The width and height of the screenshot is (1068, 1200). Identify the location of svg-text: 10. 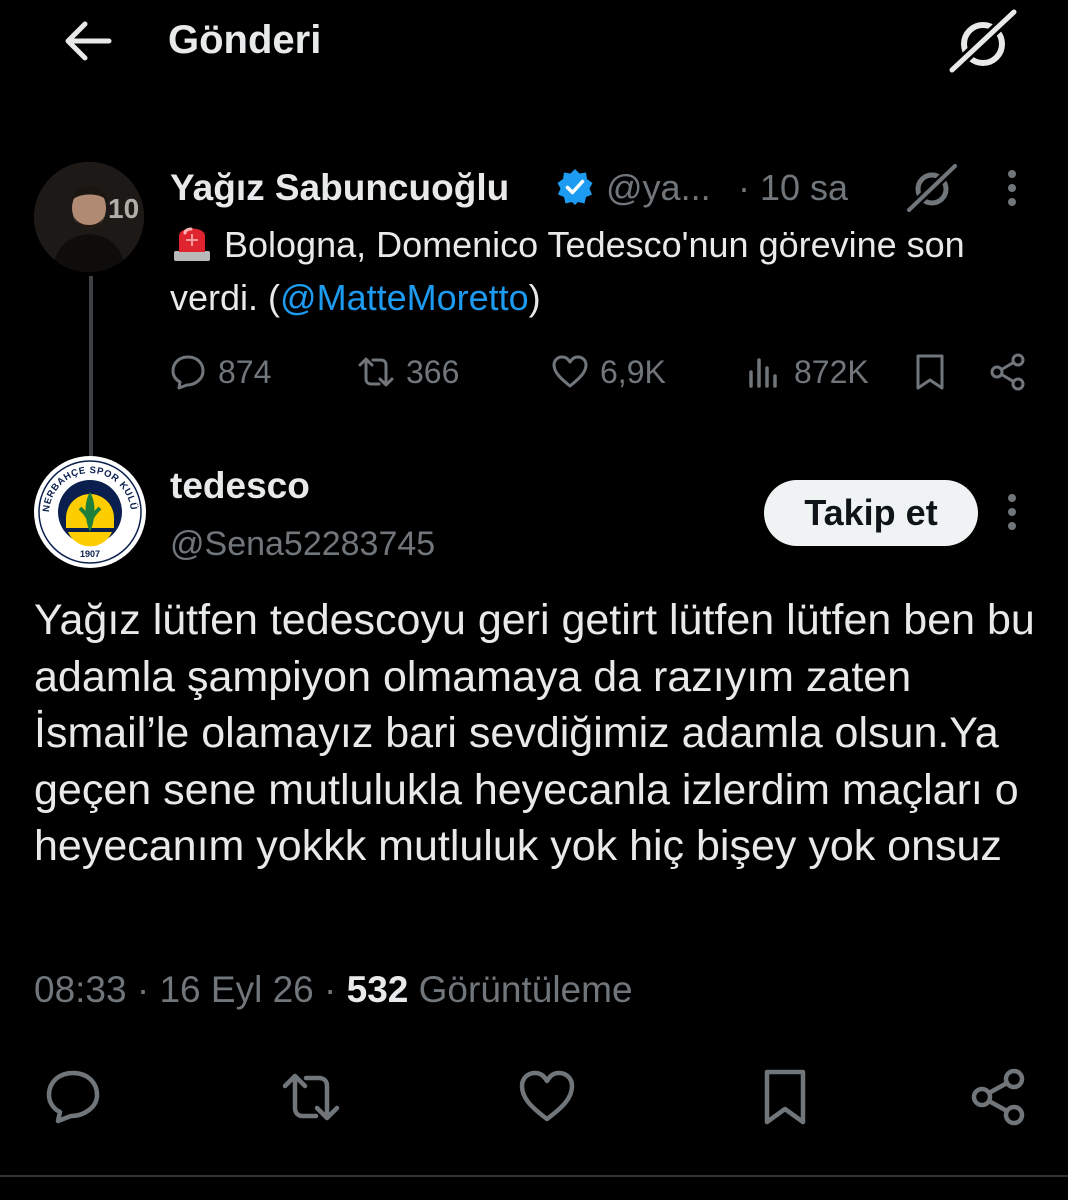
(123, 208).